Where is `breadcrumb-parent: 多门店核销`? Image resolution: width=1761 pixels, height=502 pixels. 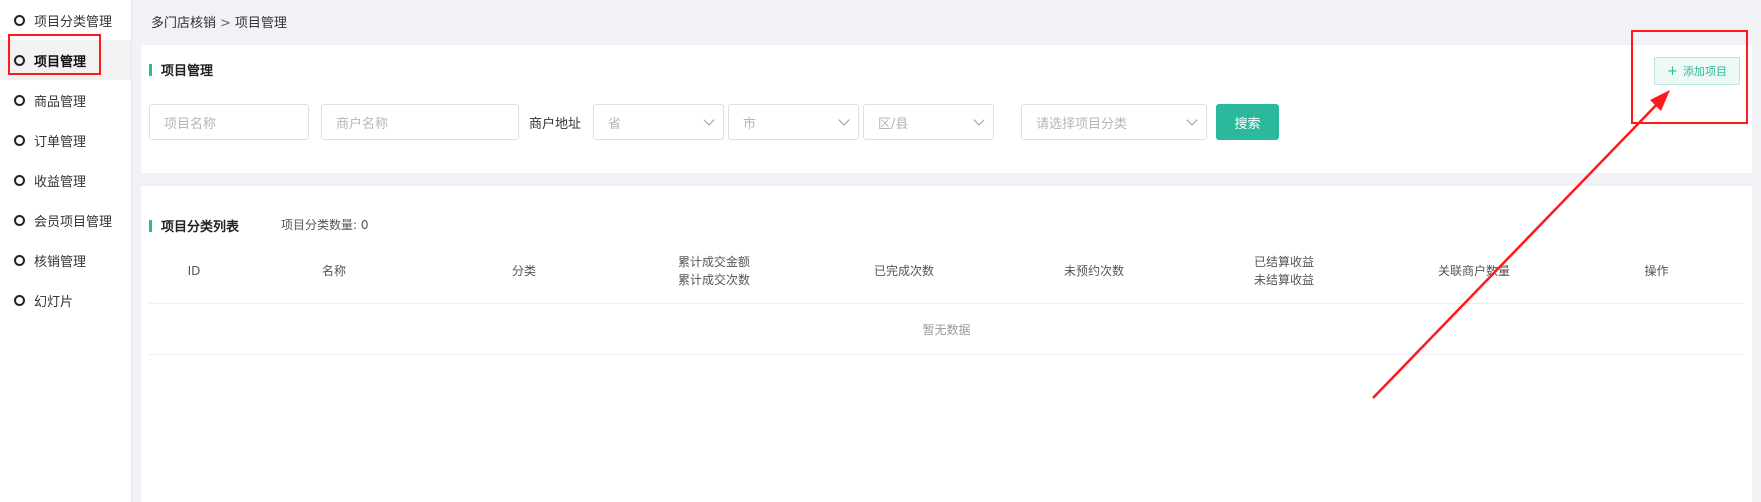
breadcrumb-parent: 多门店核销 is located at coordinates (183, 23).